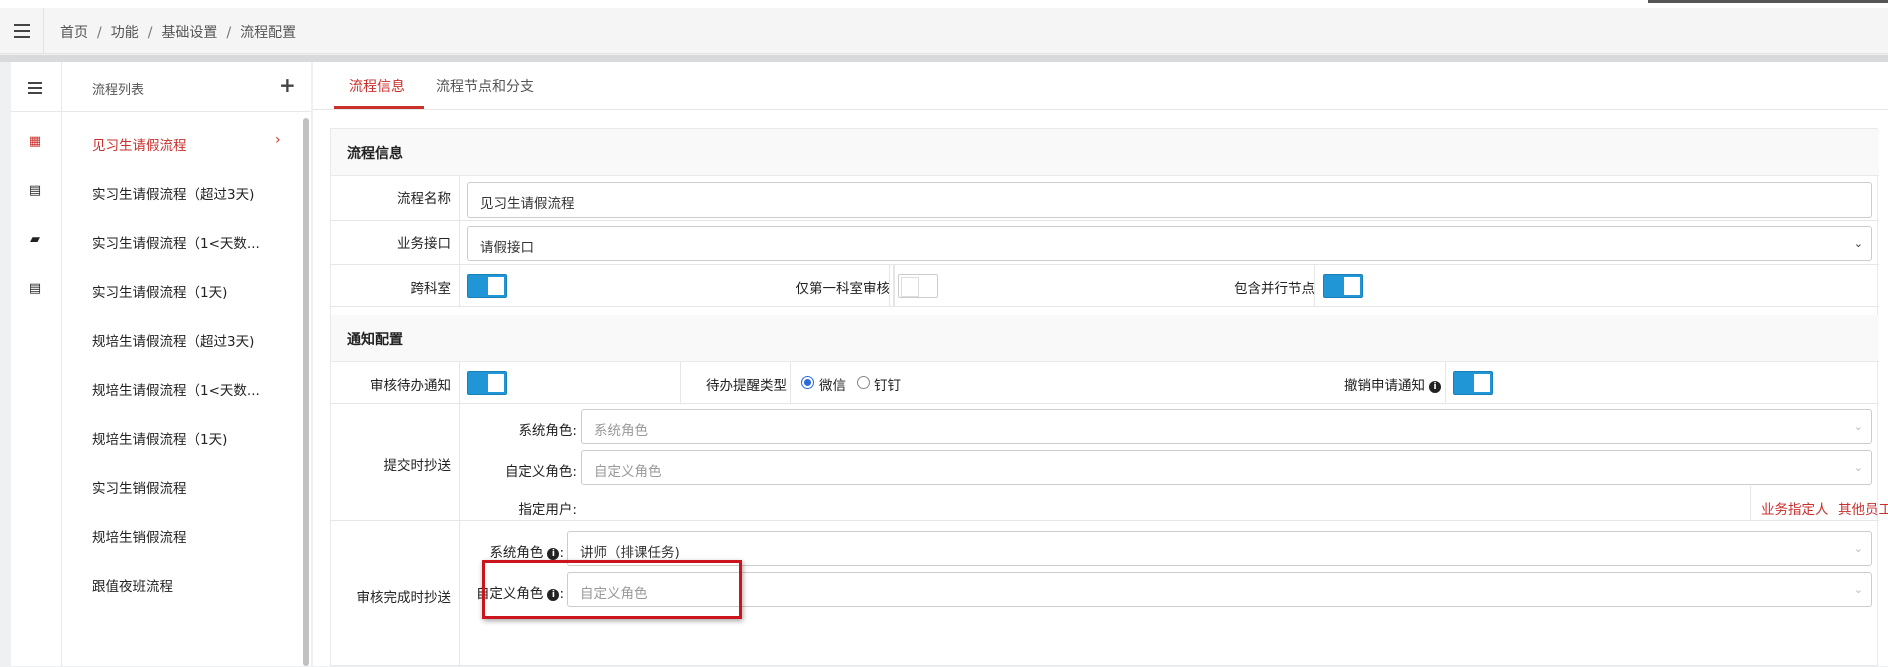 This screenshot has width=1888, height=667. Describe the element at coordinates (189, 33) in the screenshot. I see `breadcrumb-basic-settings: 基础设置` at that location.